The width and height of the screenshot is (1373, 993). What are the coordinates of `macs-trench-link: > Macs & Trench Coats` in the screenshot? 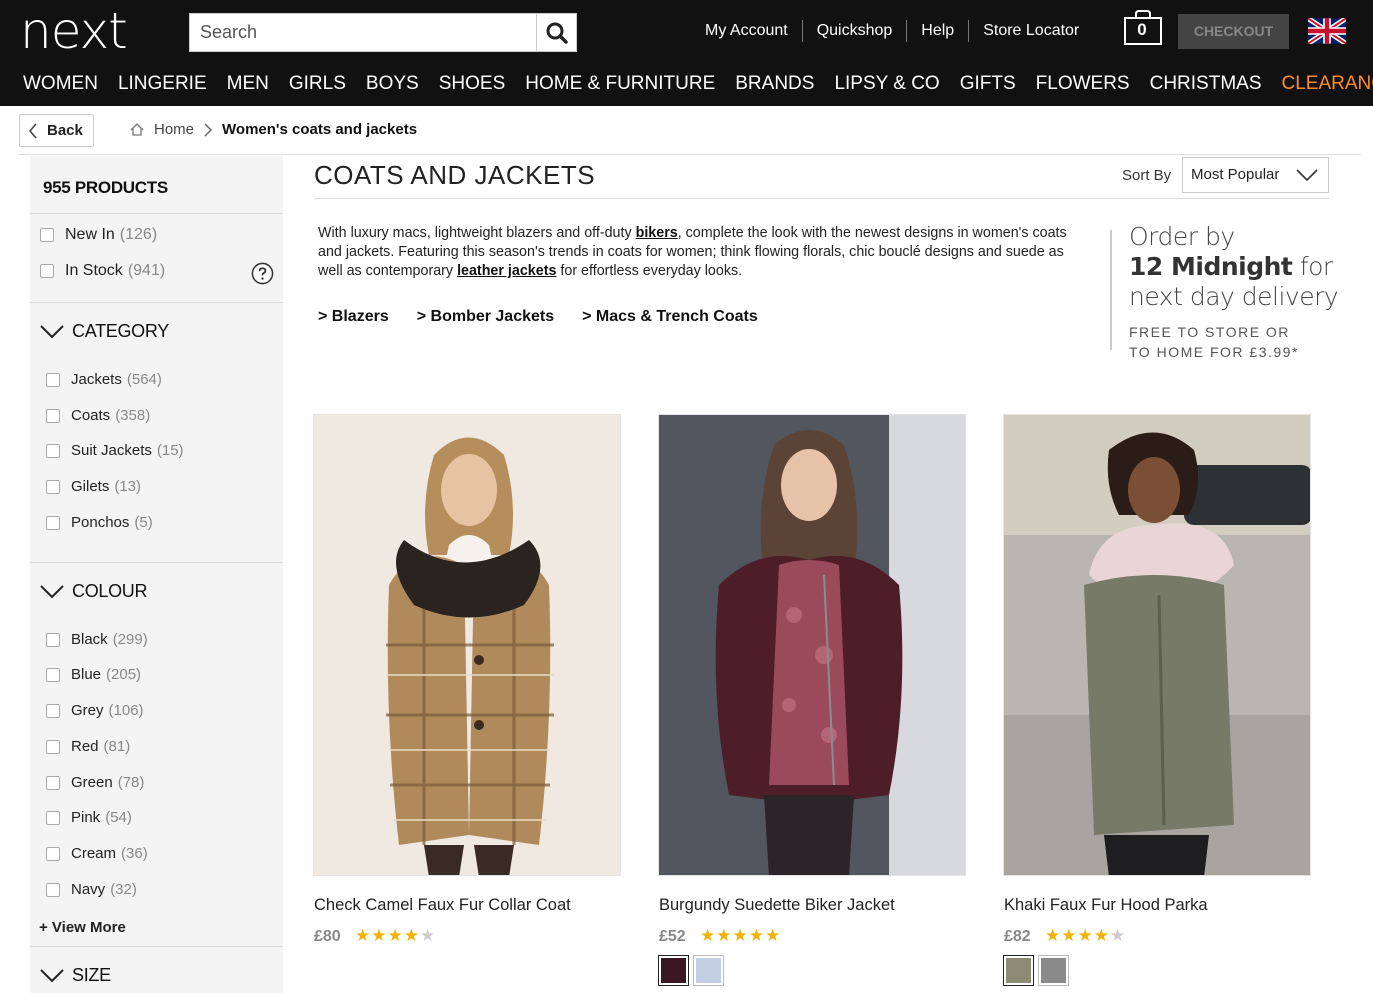 It's located at (670, 317).